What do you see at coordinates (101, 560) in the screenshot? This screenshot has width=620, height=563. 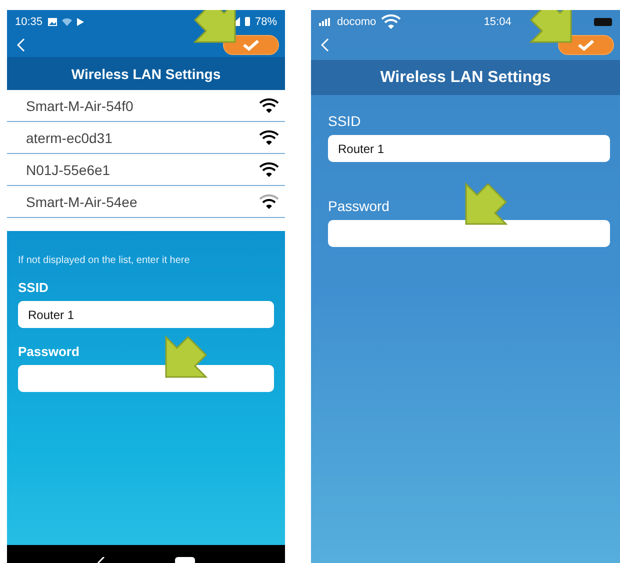 I see `back-nav-icon` at bounding box center [101, 560].